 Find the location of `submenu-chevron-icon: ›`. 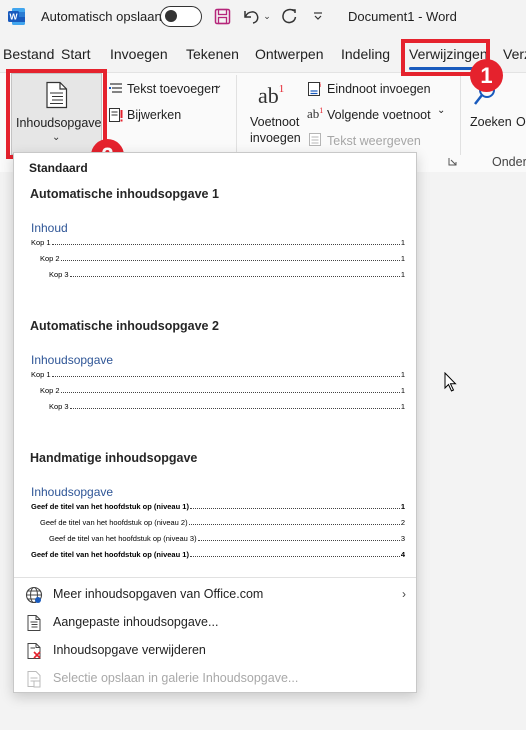

submenu-chevron-icon: › is located at coordinates (404, 594).